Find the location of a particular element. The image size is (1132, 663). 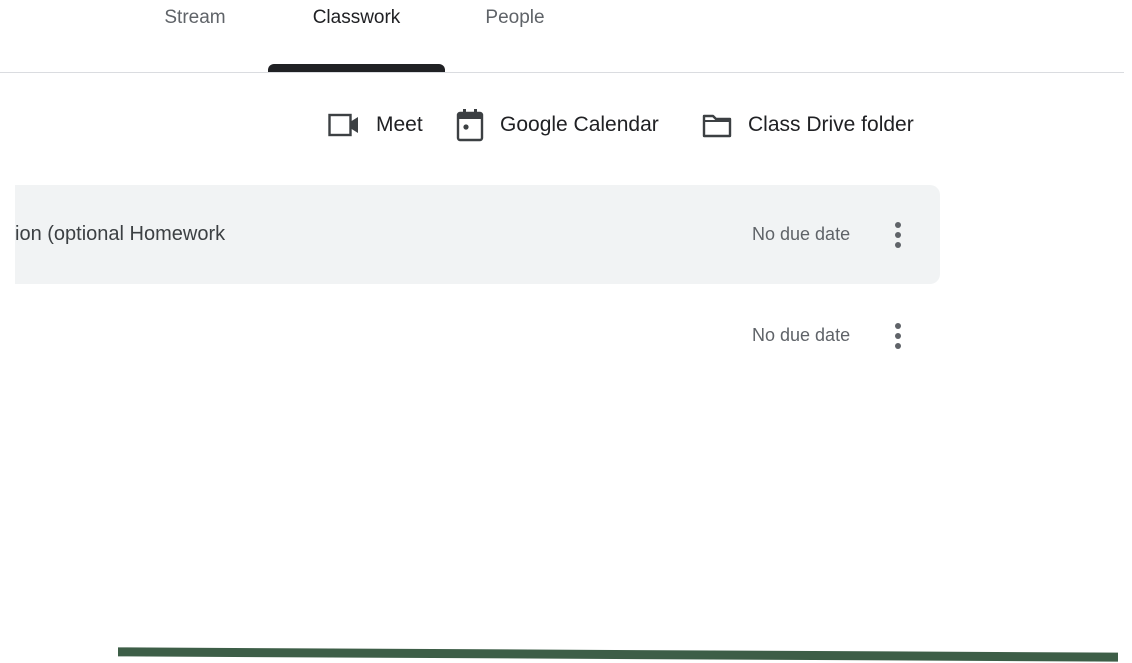

calendar-icon is located at coordinates (470, 125).